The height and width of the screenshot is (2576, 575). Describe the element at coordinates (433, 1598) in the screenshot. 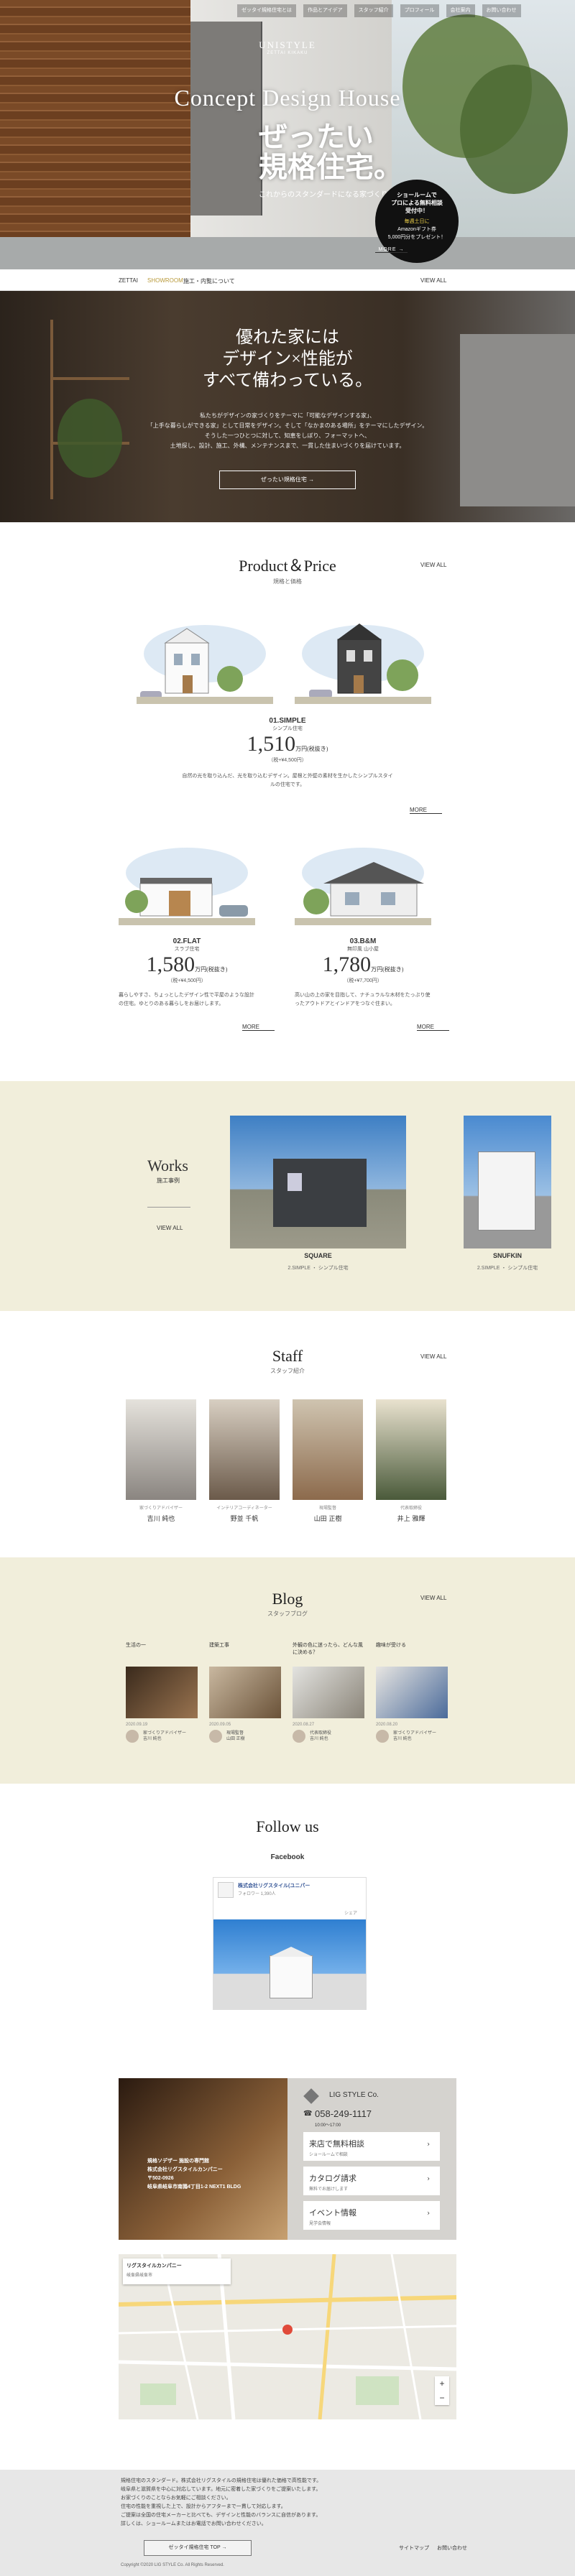

I see `blog-view-all: VIEW ALL` at that location.